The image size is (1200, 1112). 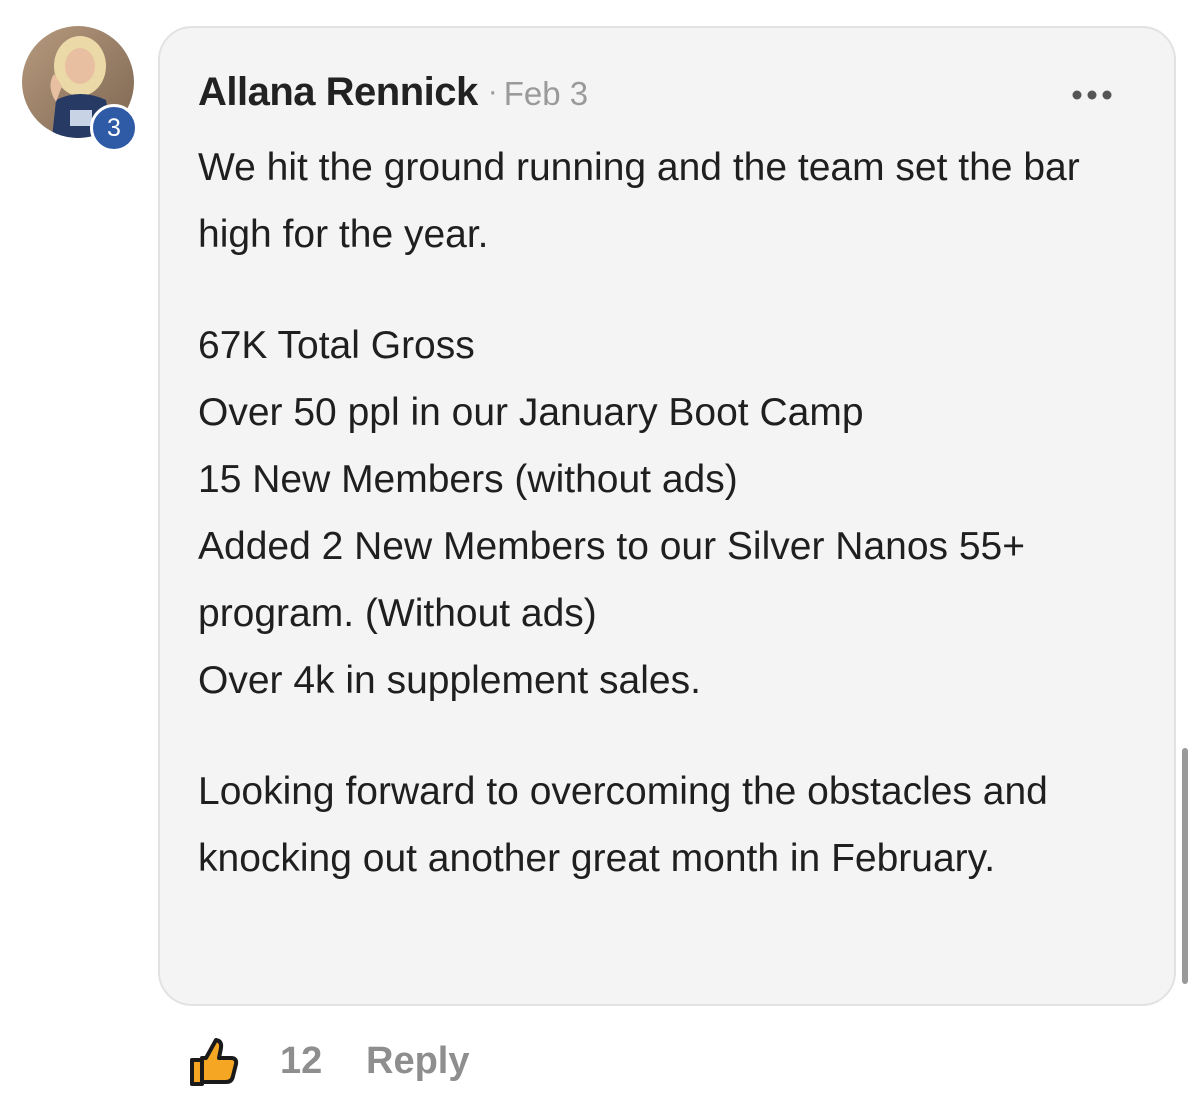 I want to click on level-badge: 3, so click(x=114, y=128).